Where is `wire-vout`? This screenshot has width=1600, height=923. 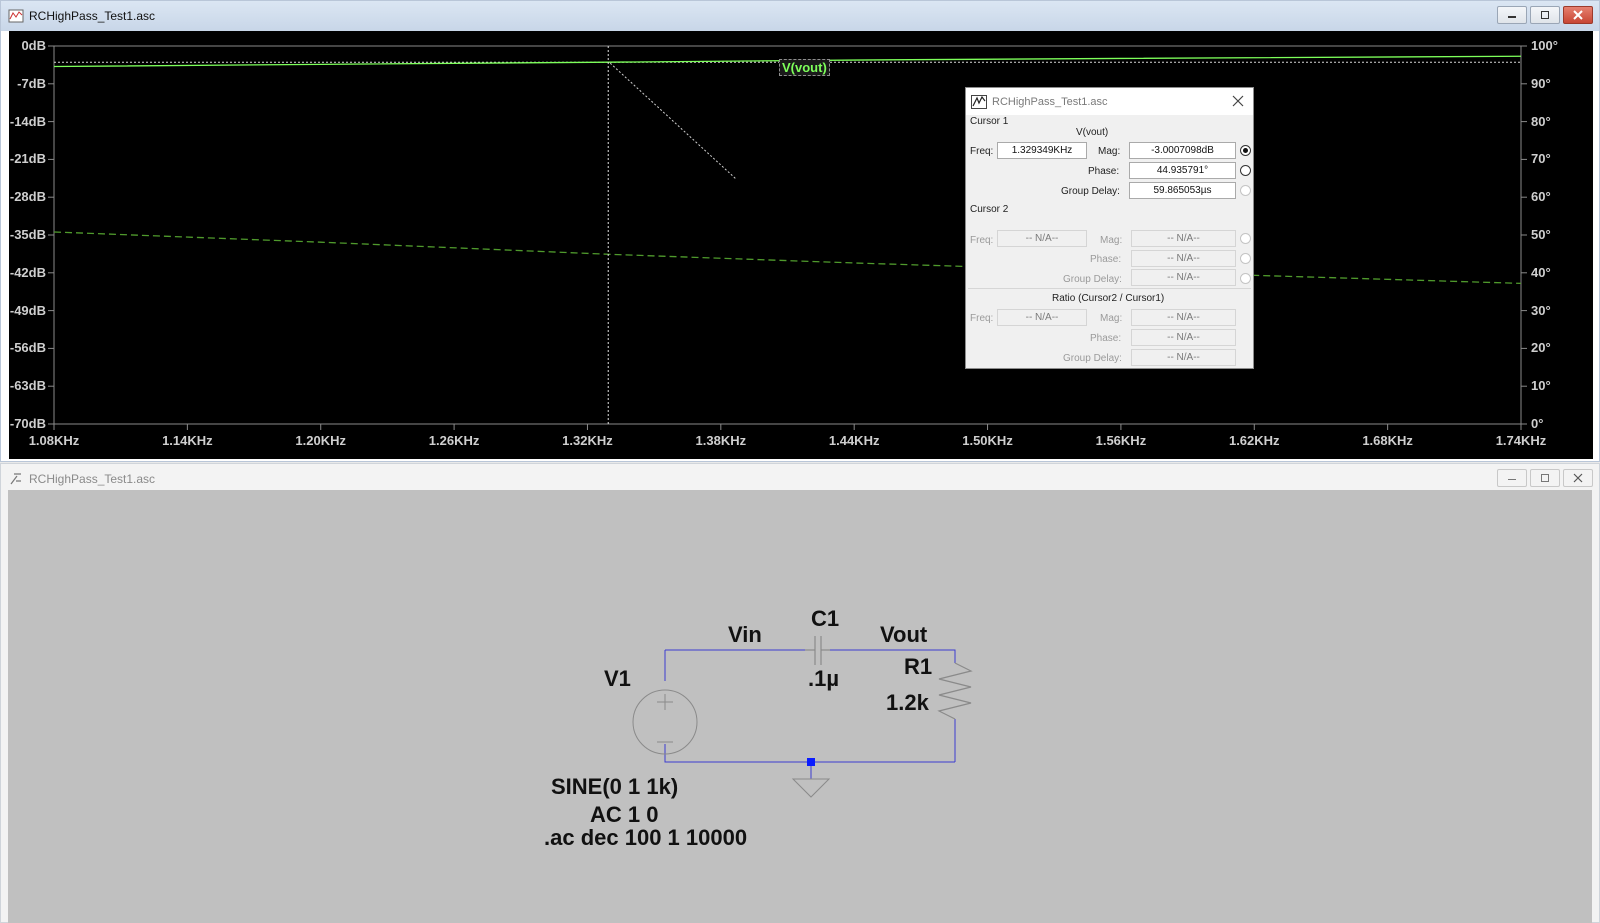 wire-vout is located at coordinates (893, 656).